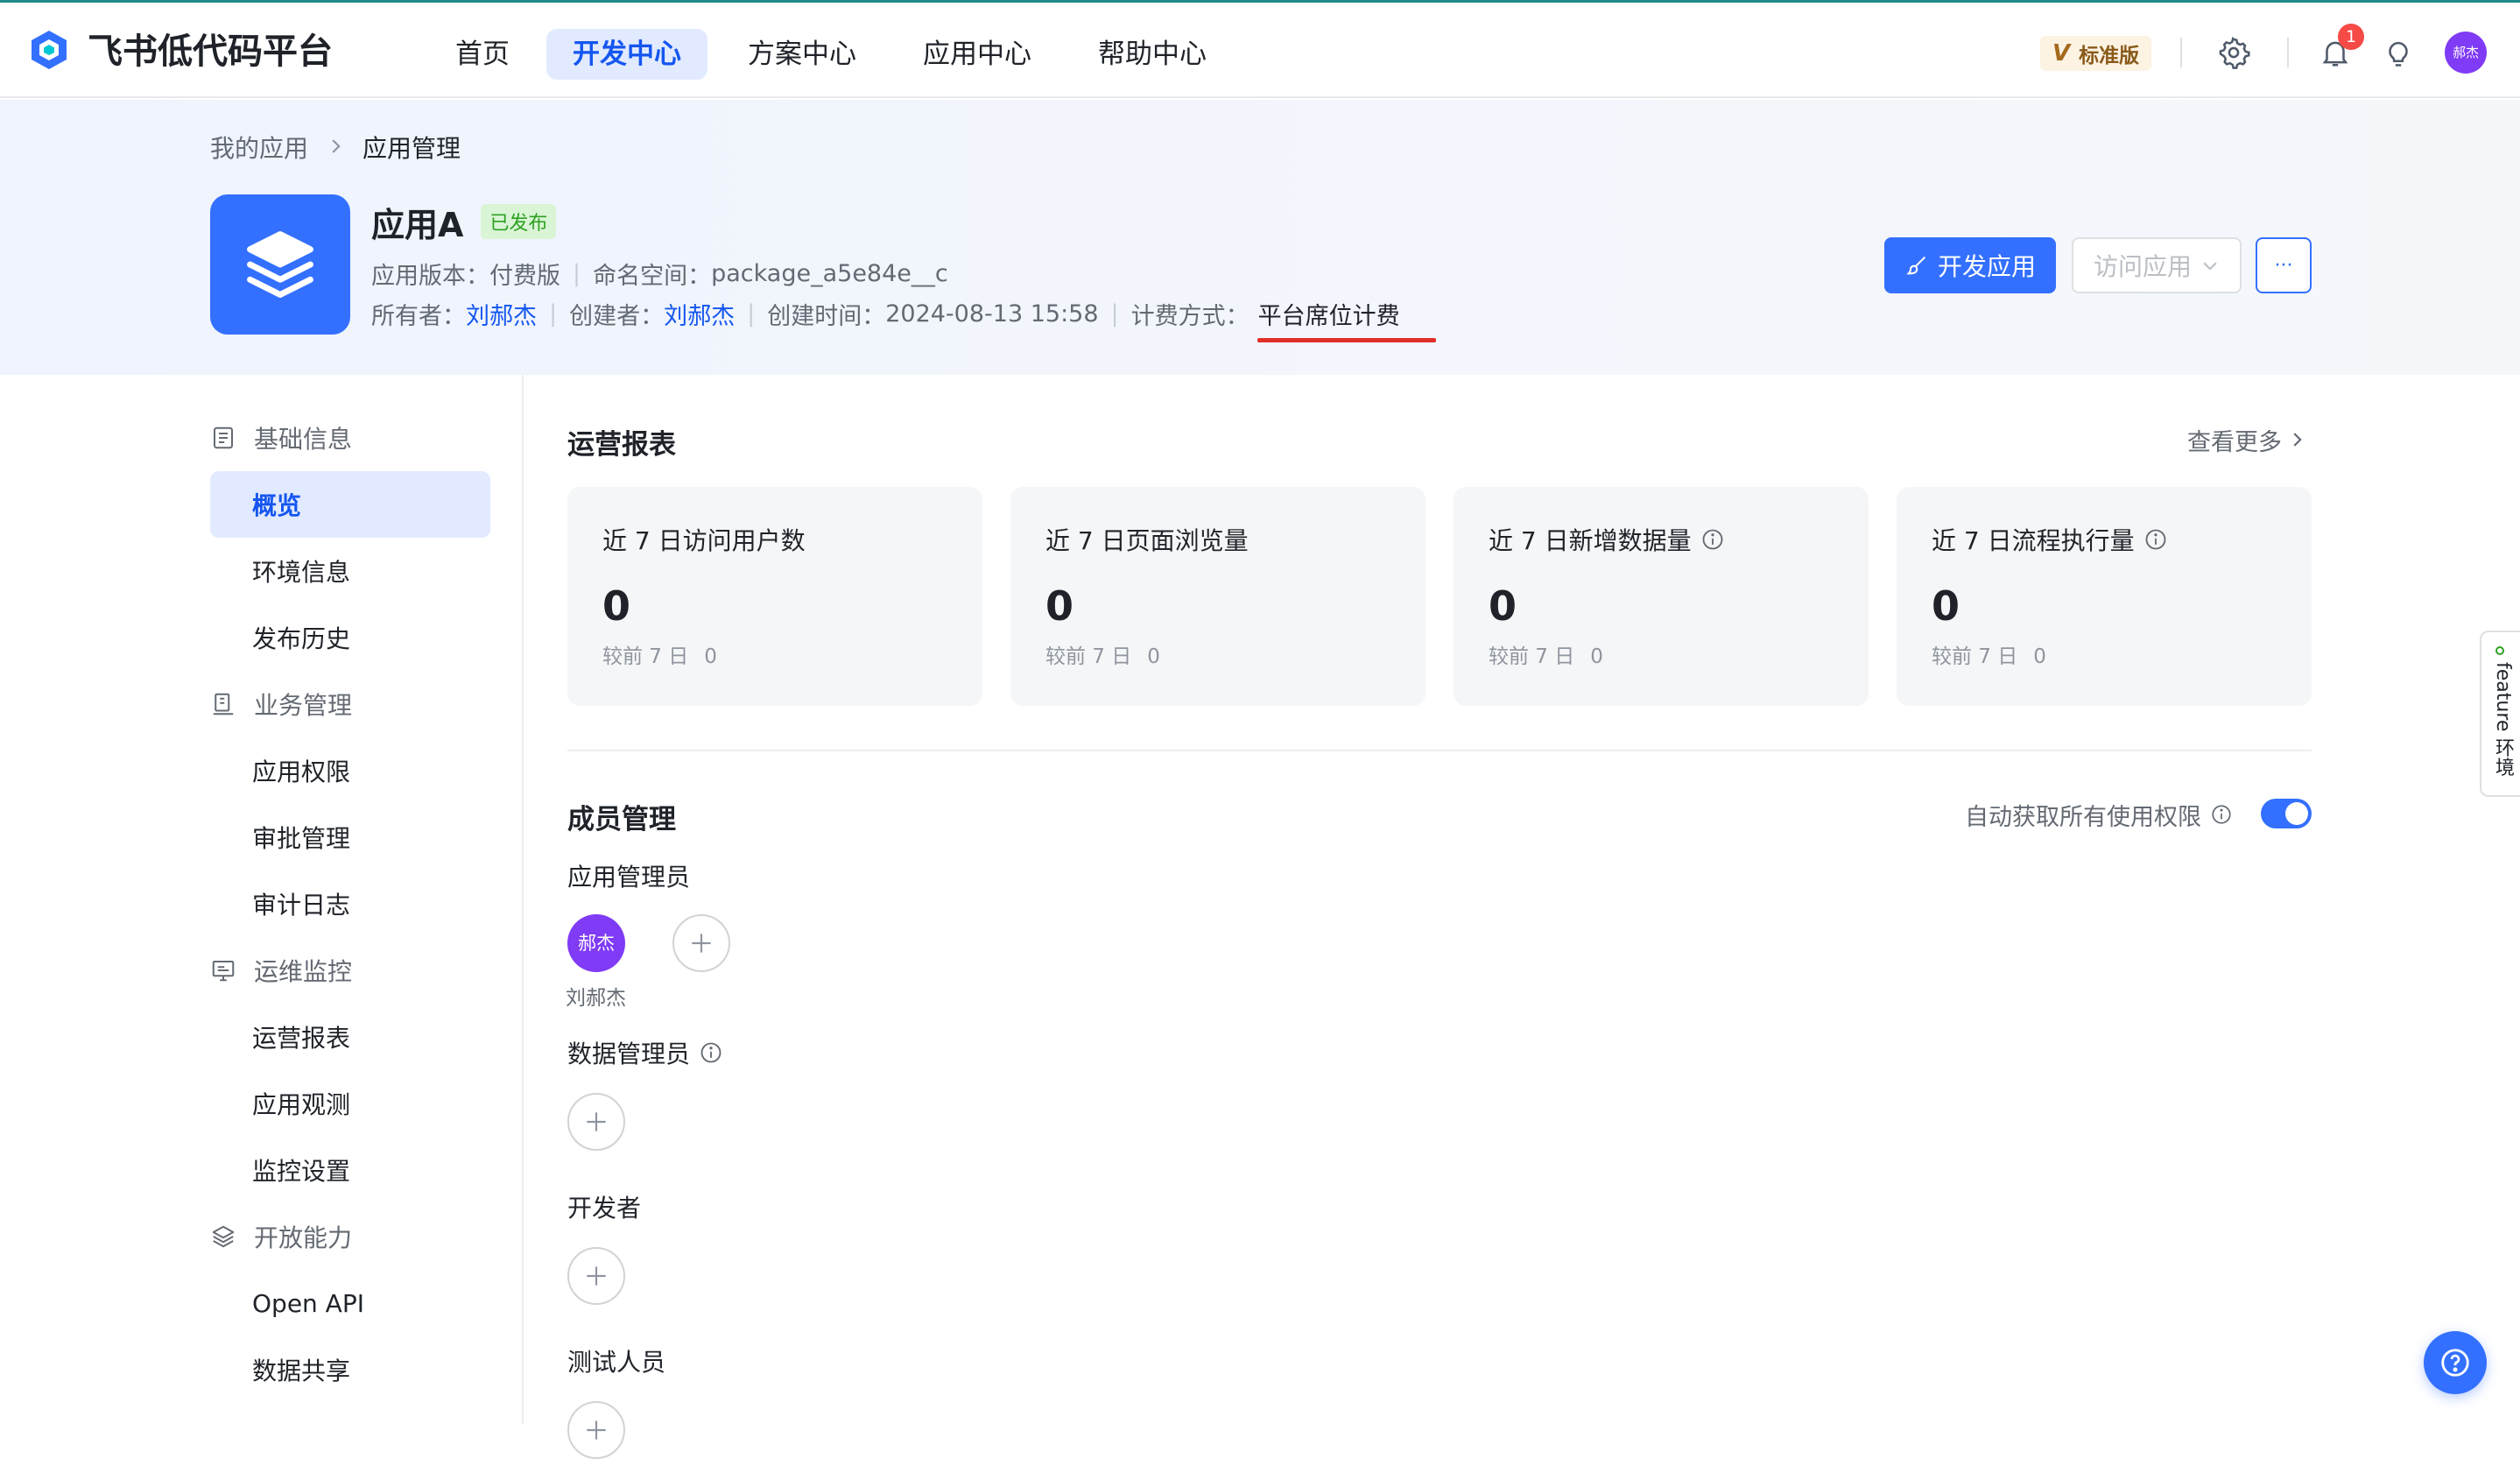  I want to click on sidebar-item-approval: 审批管理, so click(350, 837).